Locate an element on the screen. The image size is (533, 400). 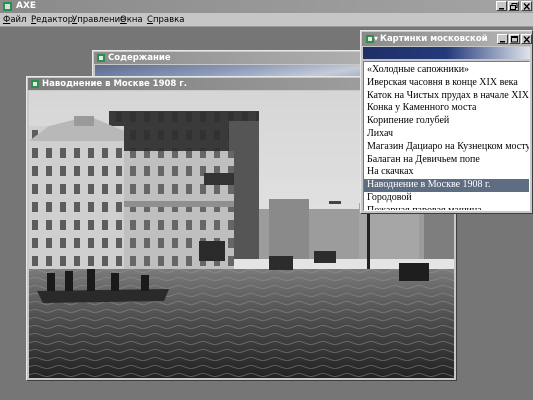
restore-icon is located at coordinates (514, 6).